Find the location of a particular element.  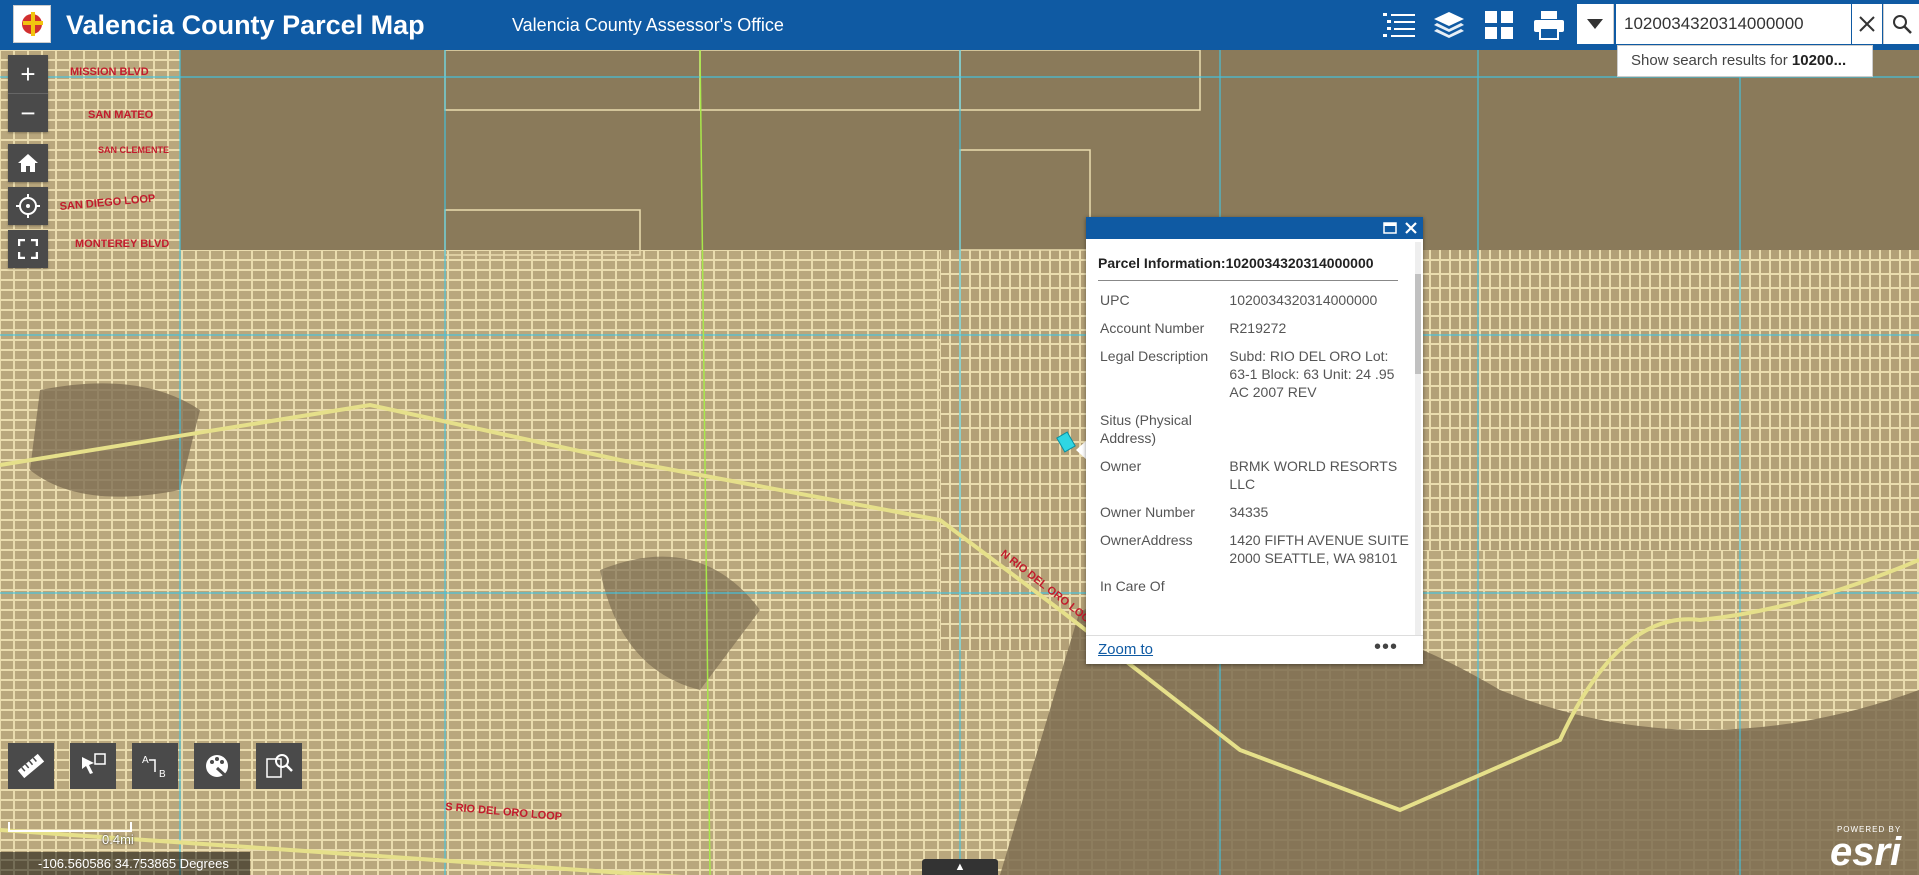

search-icon is located at coordinates (1902, 24).